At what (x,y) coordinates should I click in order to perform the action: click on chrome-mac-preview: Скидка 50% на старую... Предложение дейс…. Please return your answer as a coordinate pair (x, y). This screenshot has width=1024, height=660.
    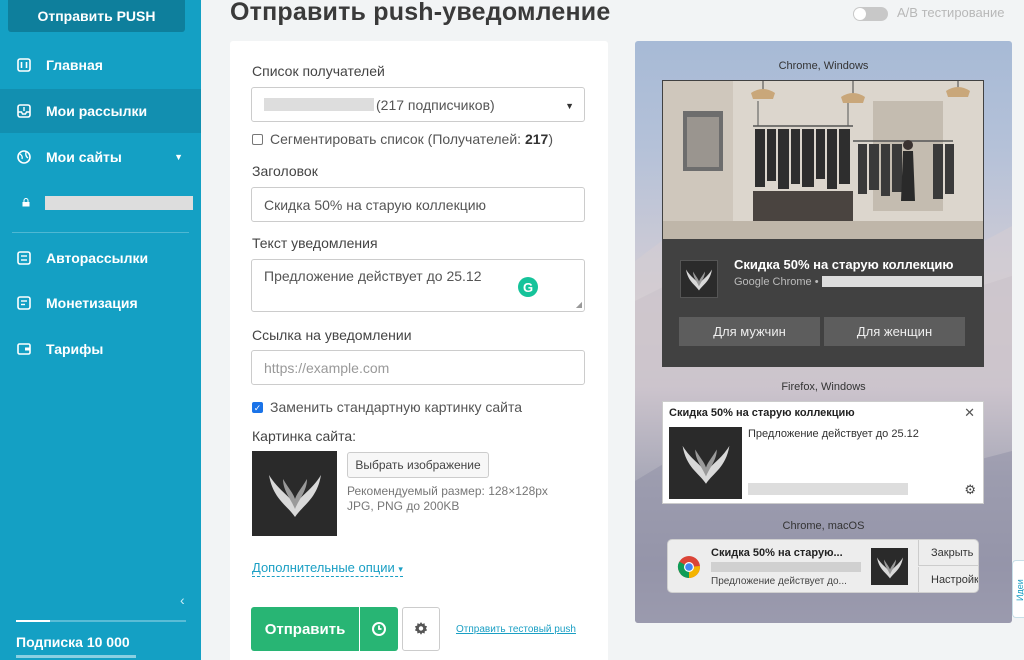
    Looking at the image, I should click on (823, 566).